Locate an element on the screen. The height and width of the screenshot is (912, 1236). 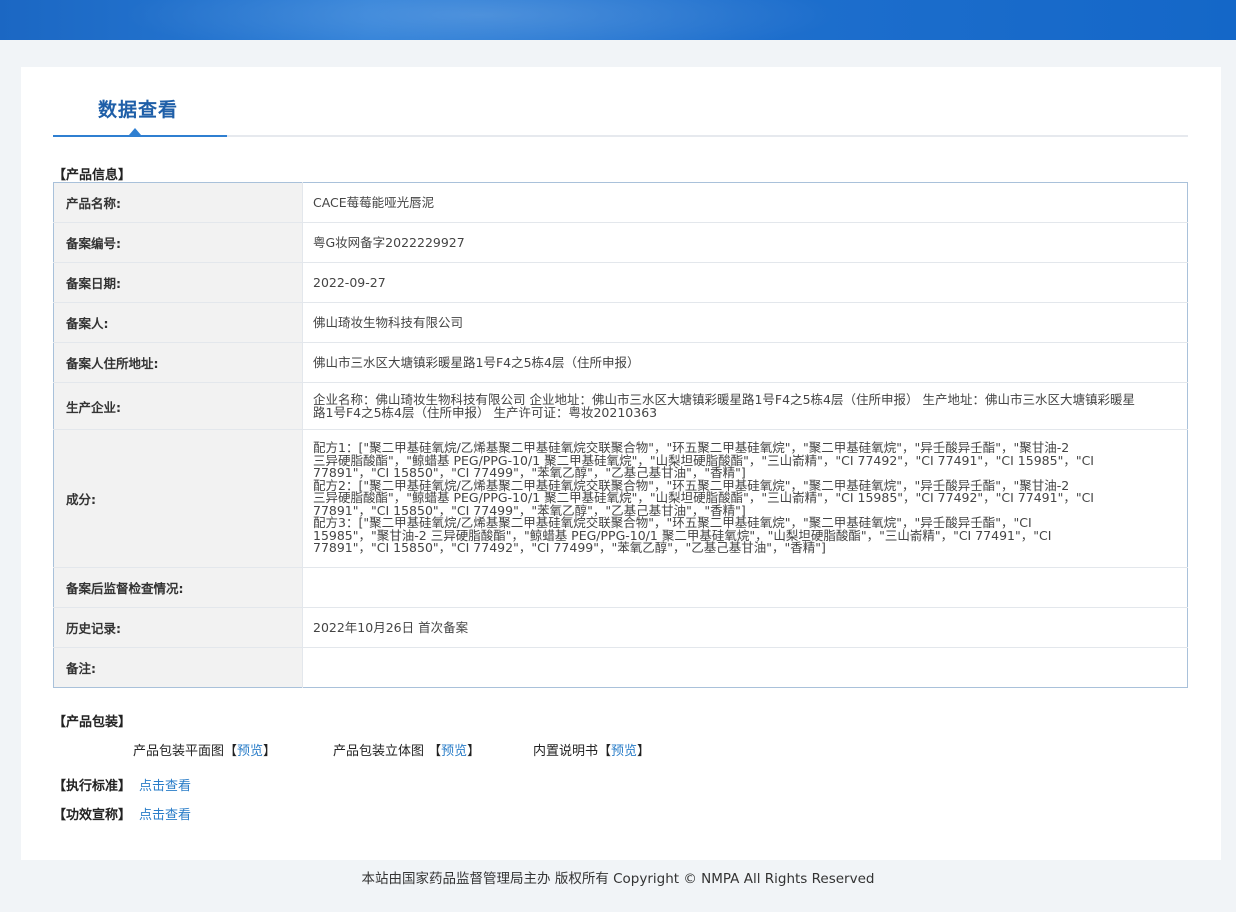
registrant-address-value: 佛山市三水区大塘镇彩暖星路1号F4之5栋4层（住所申报） is located at coordinates (745, 362).